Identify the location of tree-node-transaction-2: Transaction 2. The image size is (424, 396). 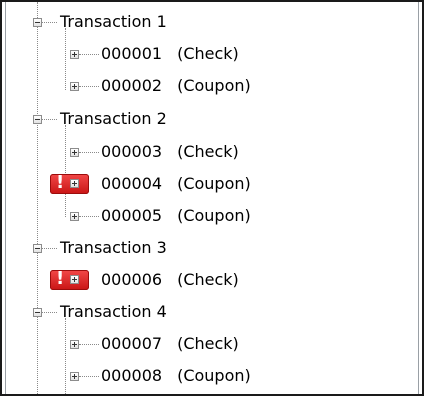
(113, 119).